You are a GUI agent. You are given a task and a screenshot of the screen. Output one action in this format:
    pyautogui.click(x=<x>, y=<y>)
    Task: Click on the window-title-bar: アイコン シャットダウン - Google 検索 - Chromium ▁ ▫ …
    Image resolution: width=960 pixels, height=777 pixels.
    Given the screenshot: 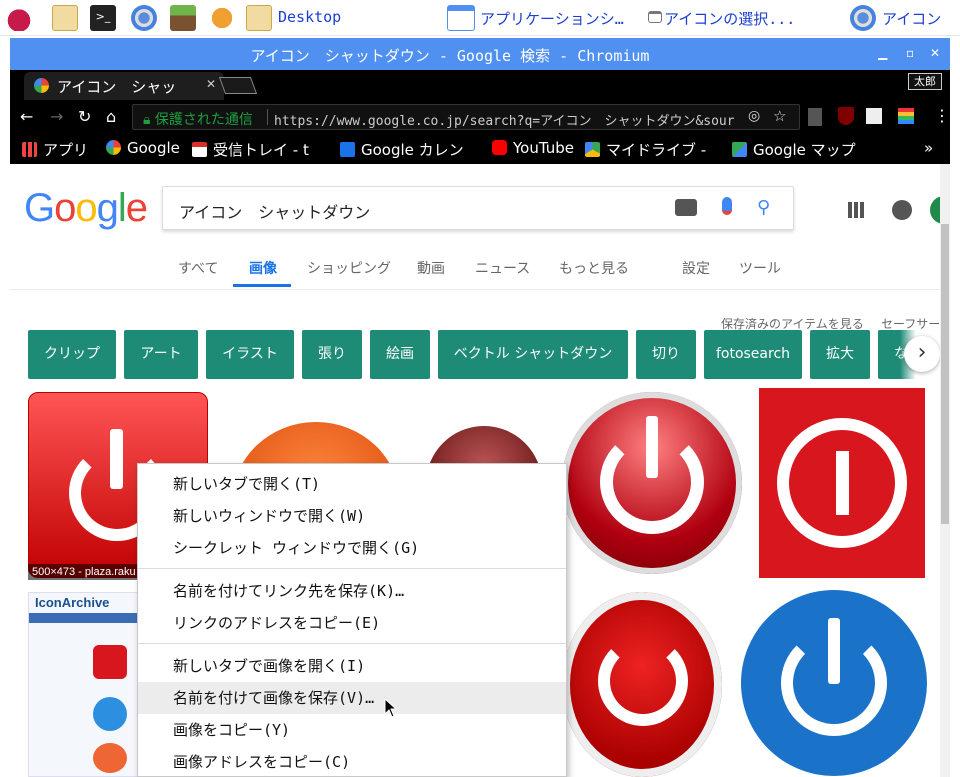 What is the action you would take?
    pyautogui.click(x=480, y=54)
    